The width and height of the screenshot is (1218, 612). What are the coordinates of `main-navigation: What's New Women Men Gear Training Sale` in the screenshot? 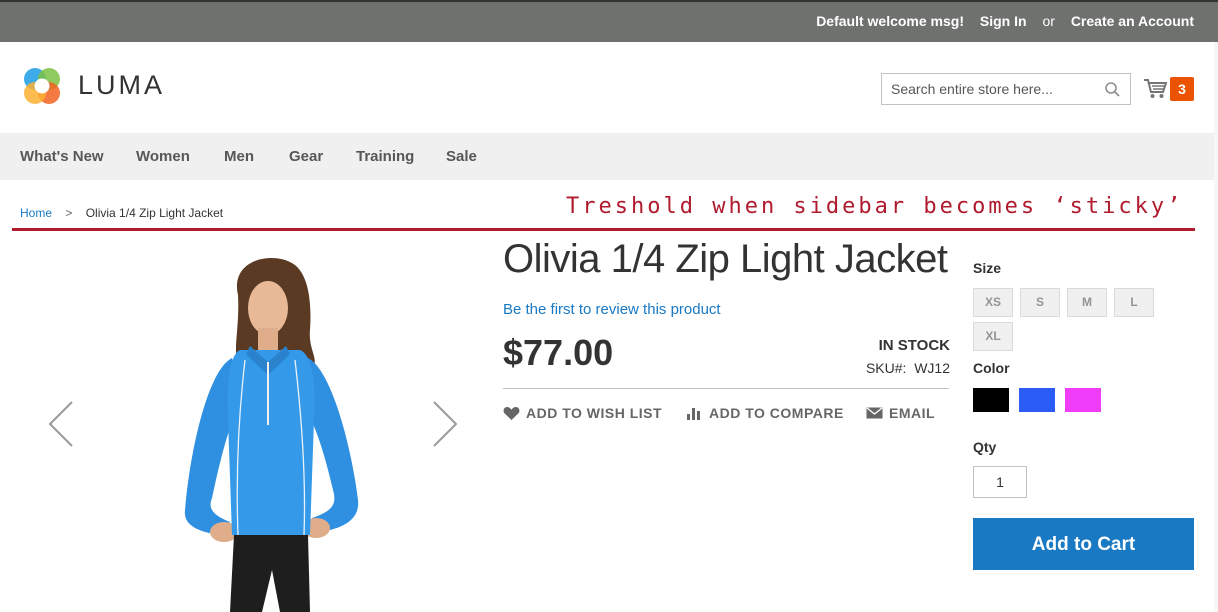 It's located at (609, 156).